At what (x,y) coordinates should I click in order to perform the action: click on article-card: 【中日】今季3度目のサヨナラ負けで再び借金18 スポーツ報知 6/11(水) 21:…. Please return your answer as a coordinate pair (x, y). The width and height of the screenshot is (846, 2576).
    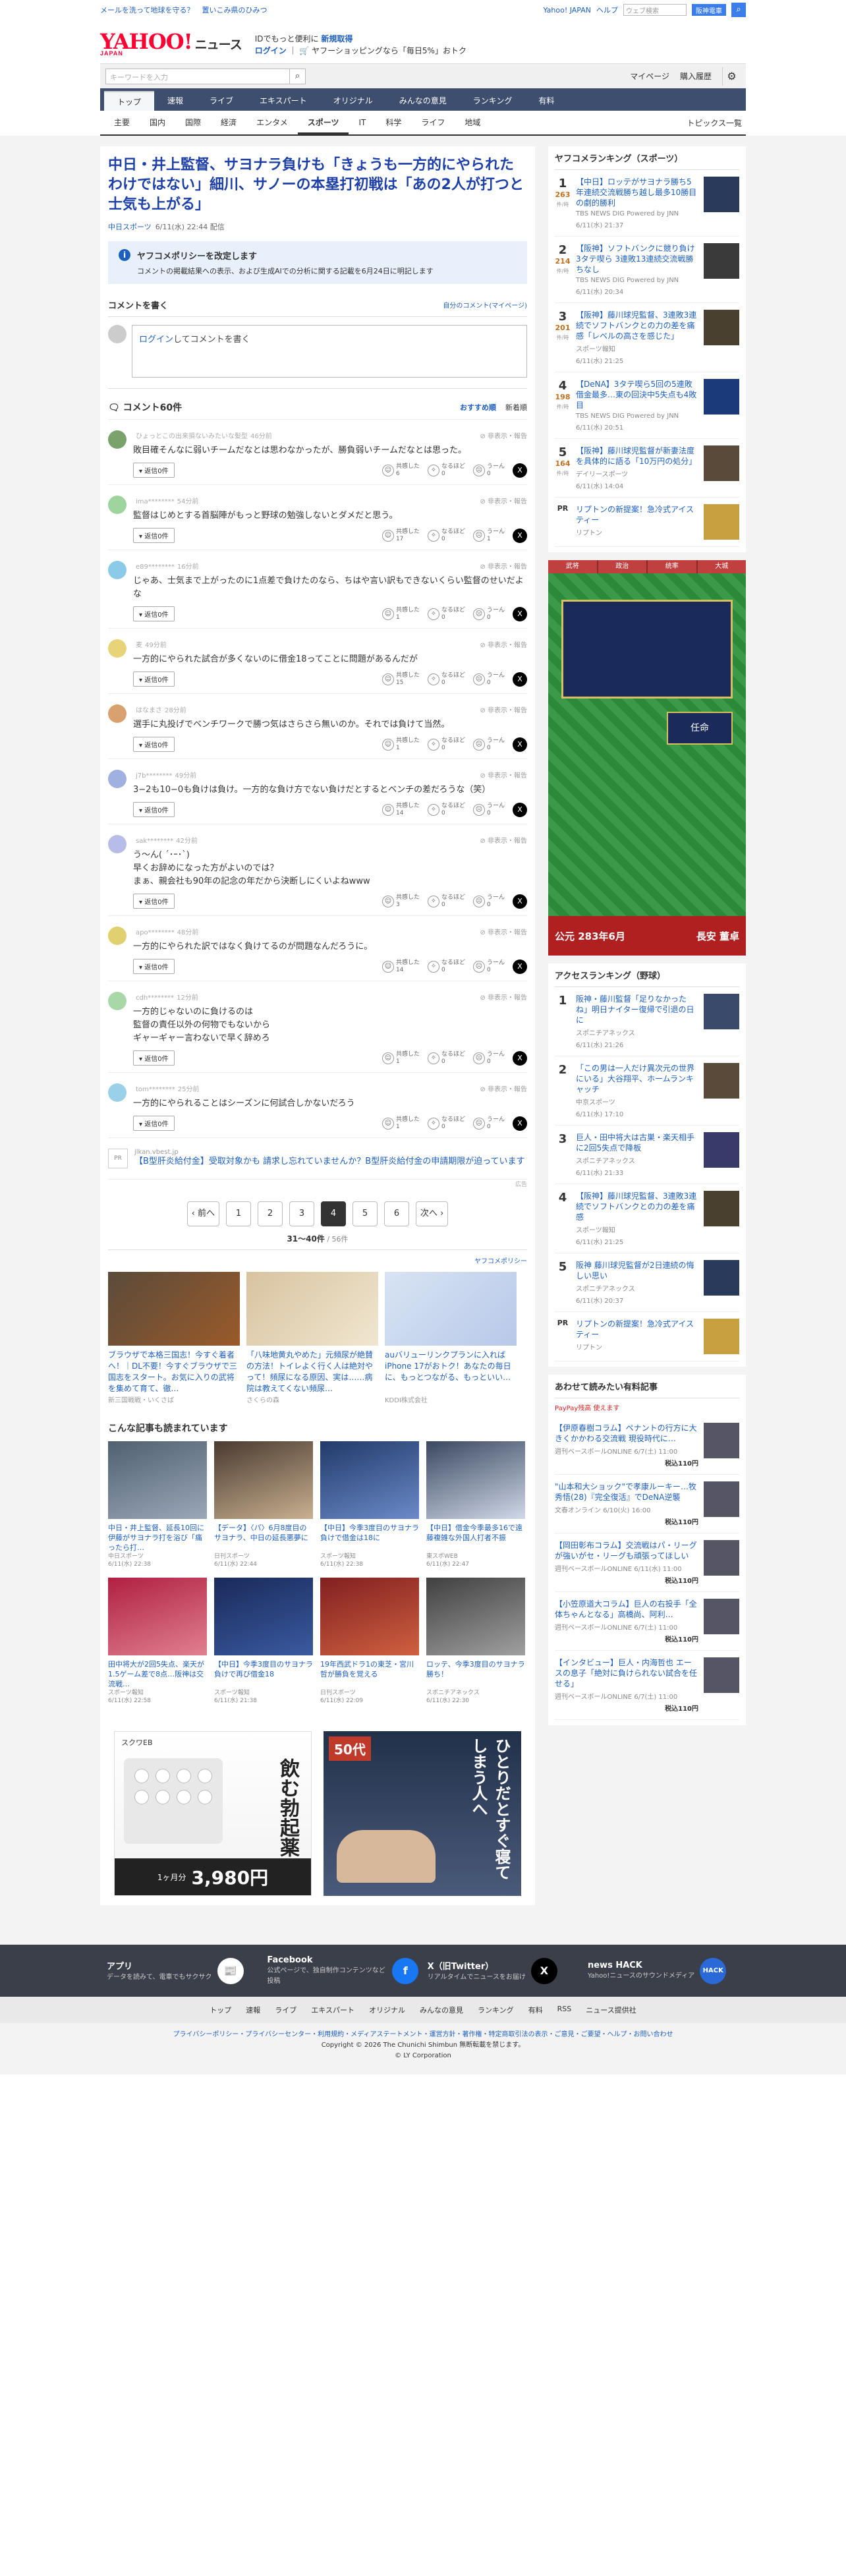
    Looking at the image, I should click on (263, 1642).